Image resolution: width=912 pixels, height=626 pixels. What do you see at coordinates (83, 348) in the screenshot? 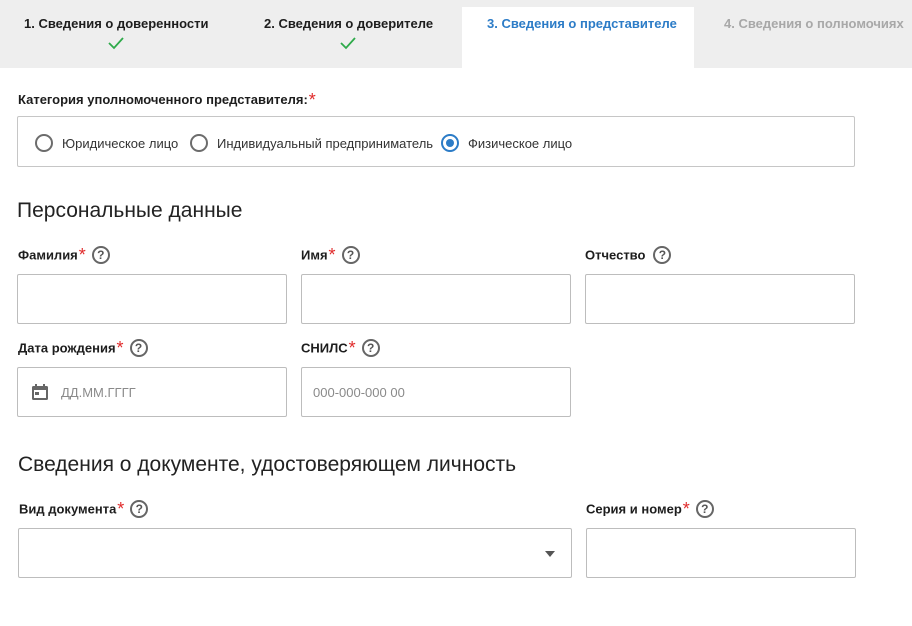
I see `birthdate-label: Дата рождения*?` at bounding box center [83, 348].